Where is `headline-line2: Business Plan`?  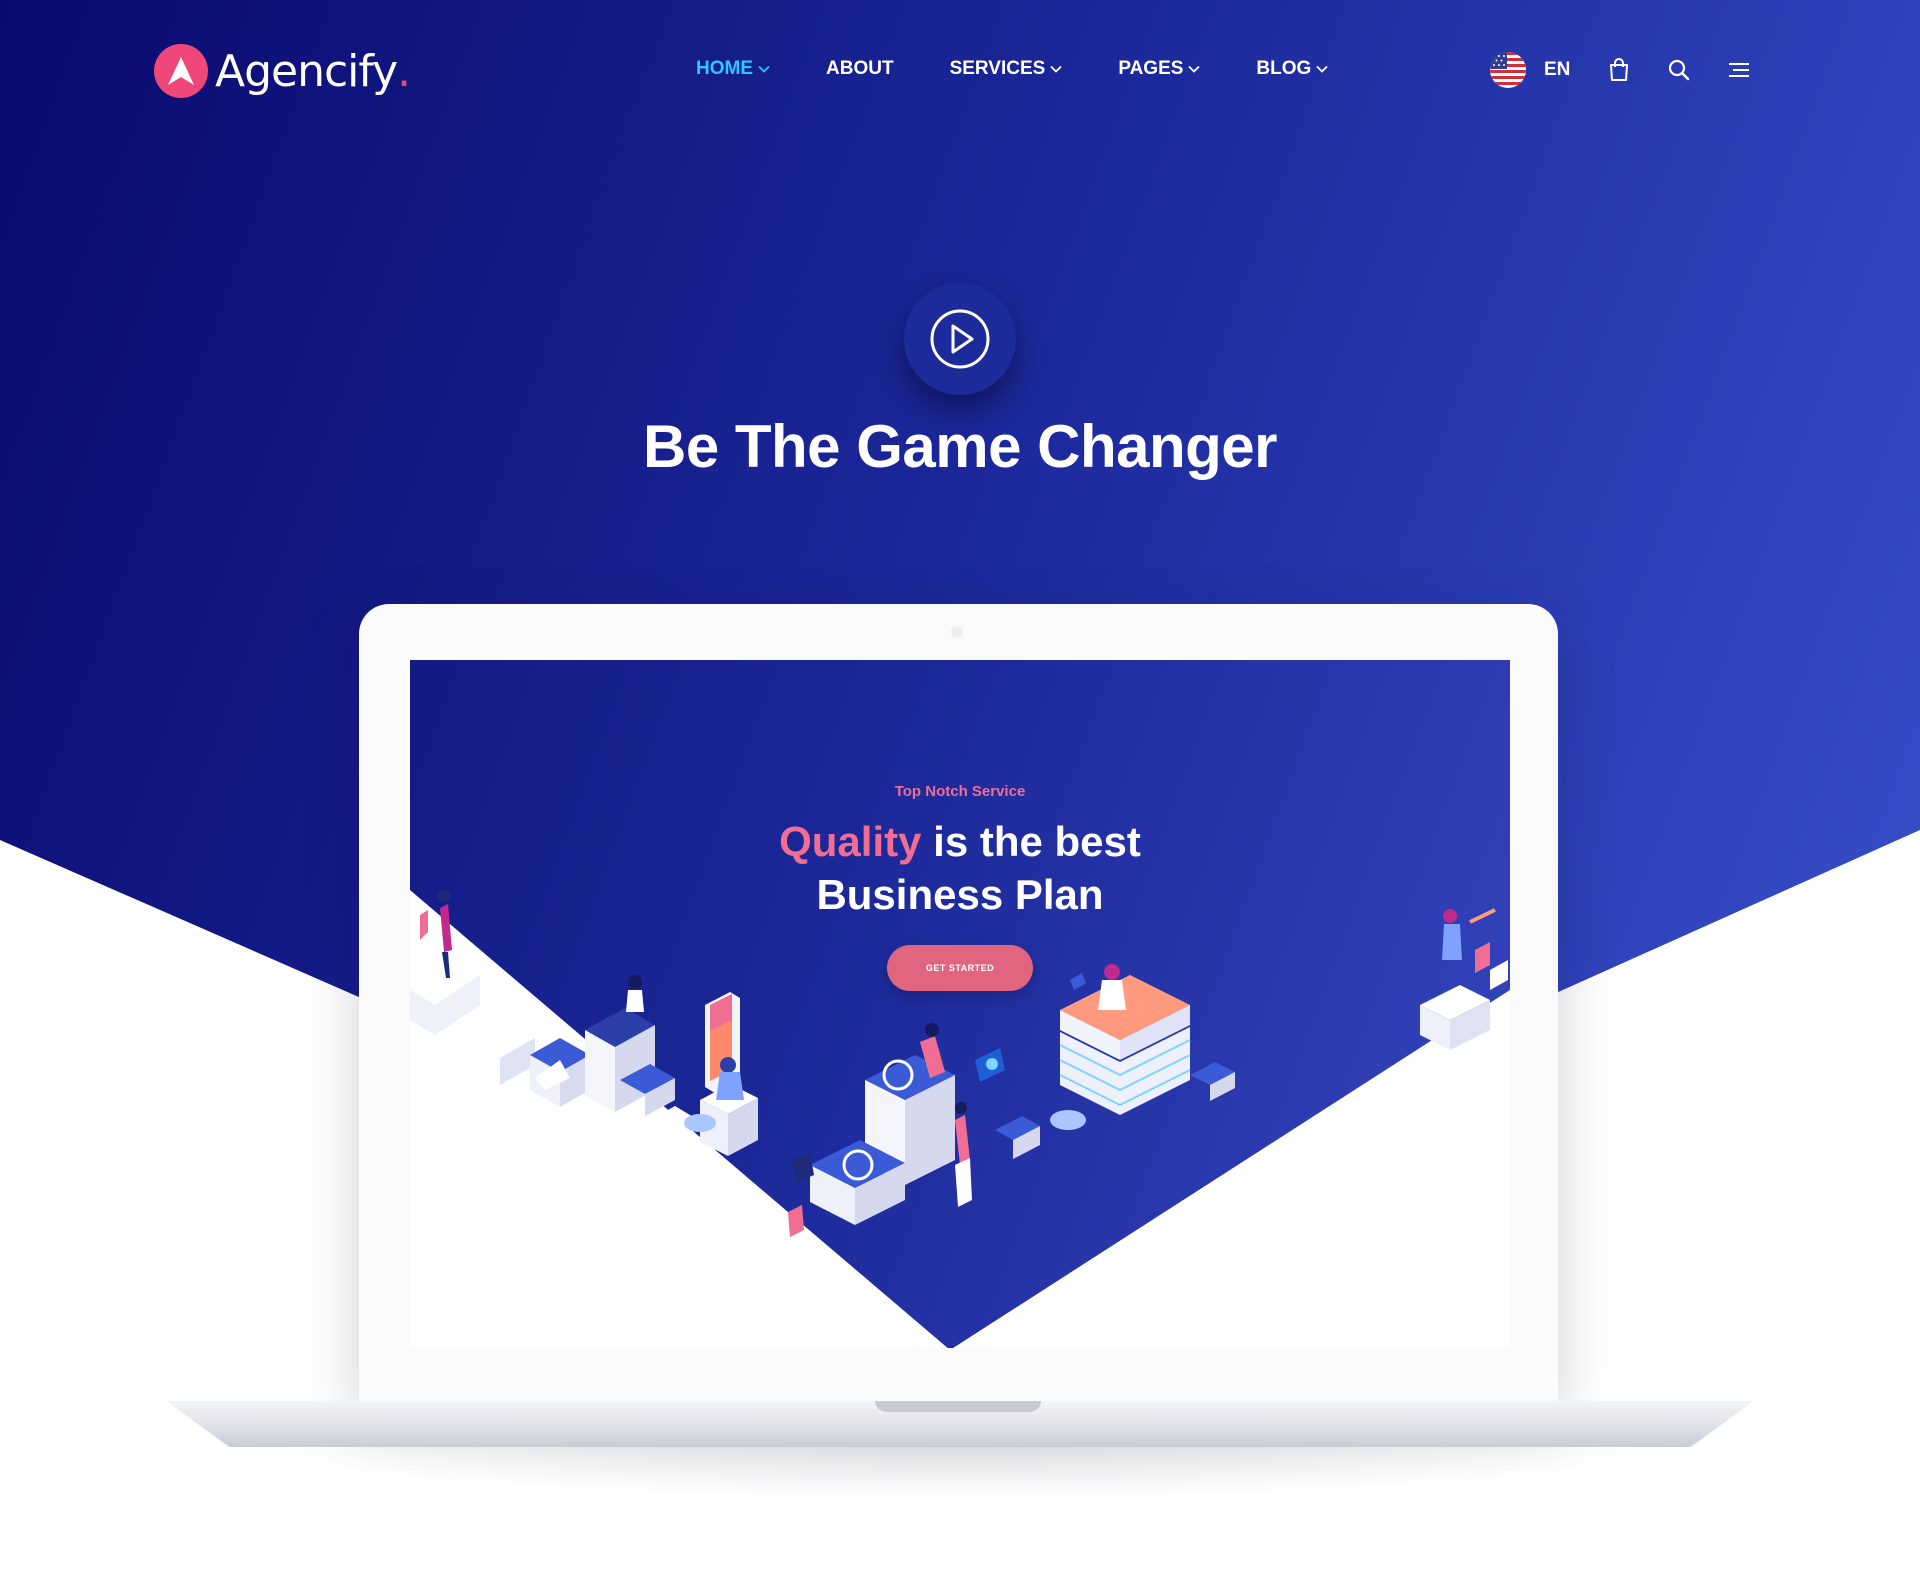 headline-line2: Business Plan is located at coordinates (960, 894).